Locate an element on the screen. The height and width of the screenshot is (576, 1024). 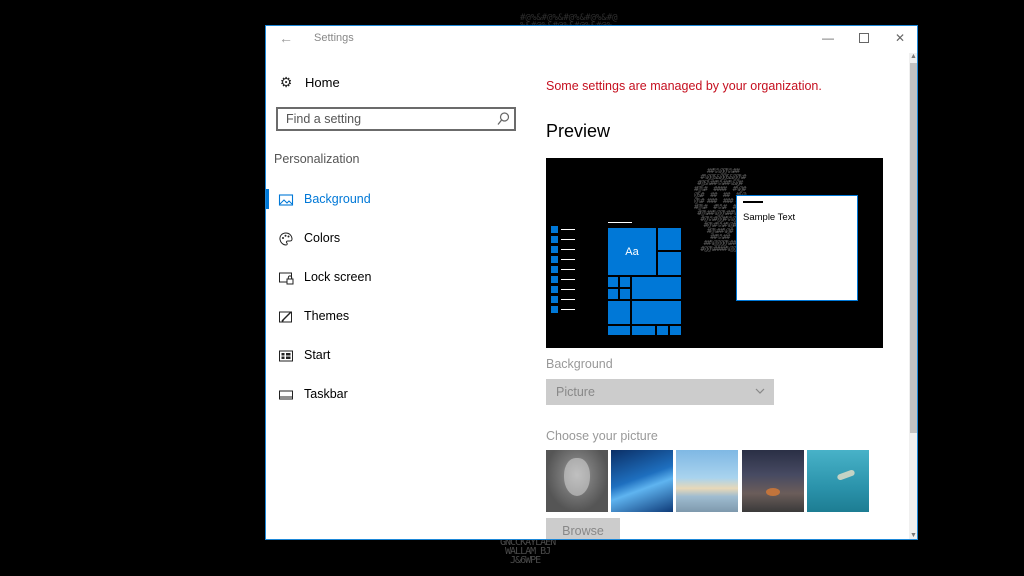
sidebar-item-label: Start is located at coordinates (317, 355).